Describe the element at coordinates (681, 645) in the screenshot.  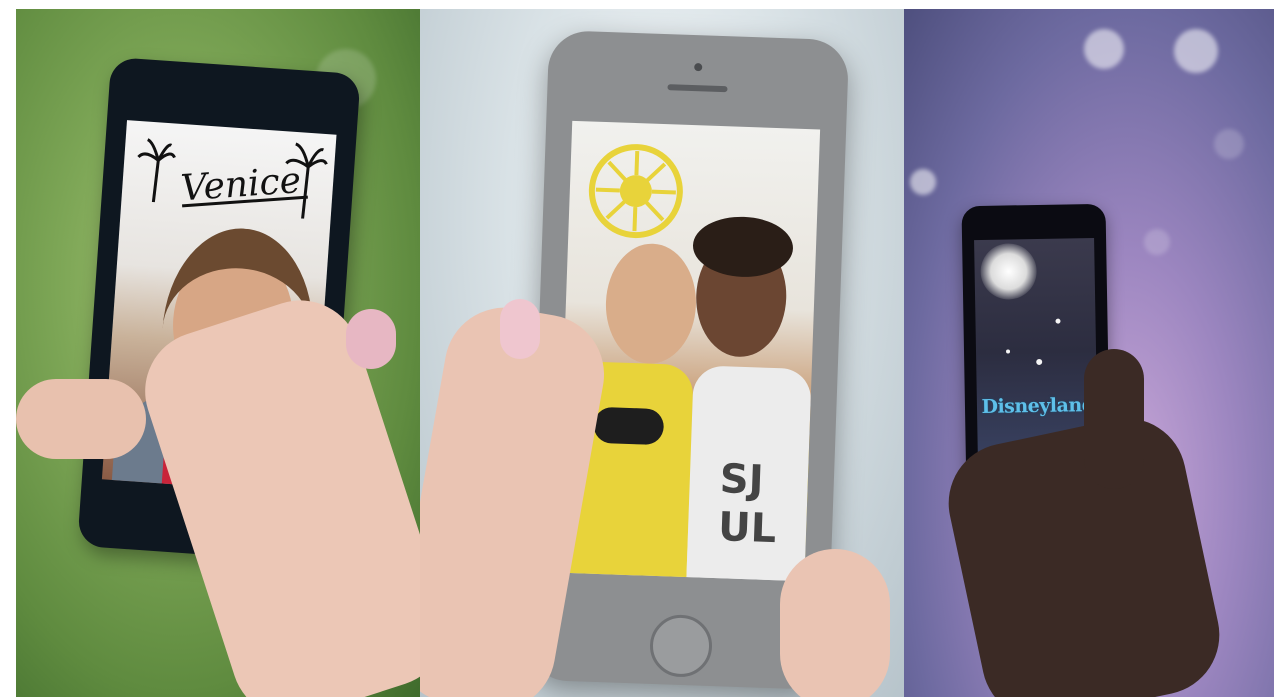
I see `home-button` at that location.